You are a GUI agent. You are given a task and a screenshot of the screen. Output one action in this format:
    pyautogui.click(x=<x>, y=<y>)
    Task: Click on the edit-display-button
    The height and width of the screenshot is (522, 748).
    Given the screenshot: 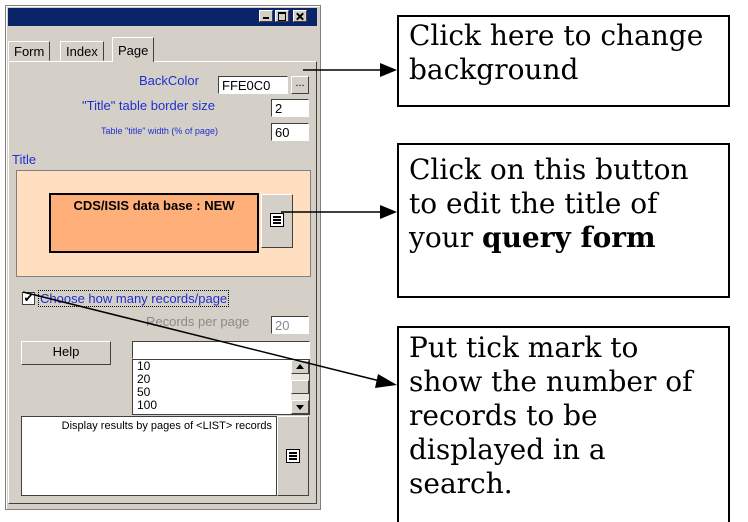 What is the action you would take?
    pyautogui.click(x=293, y=456)
    